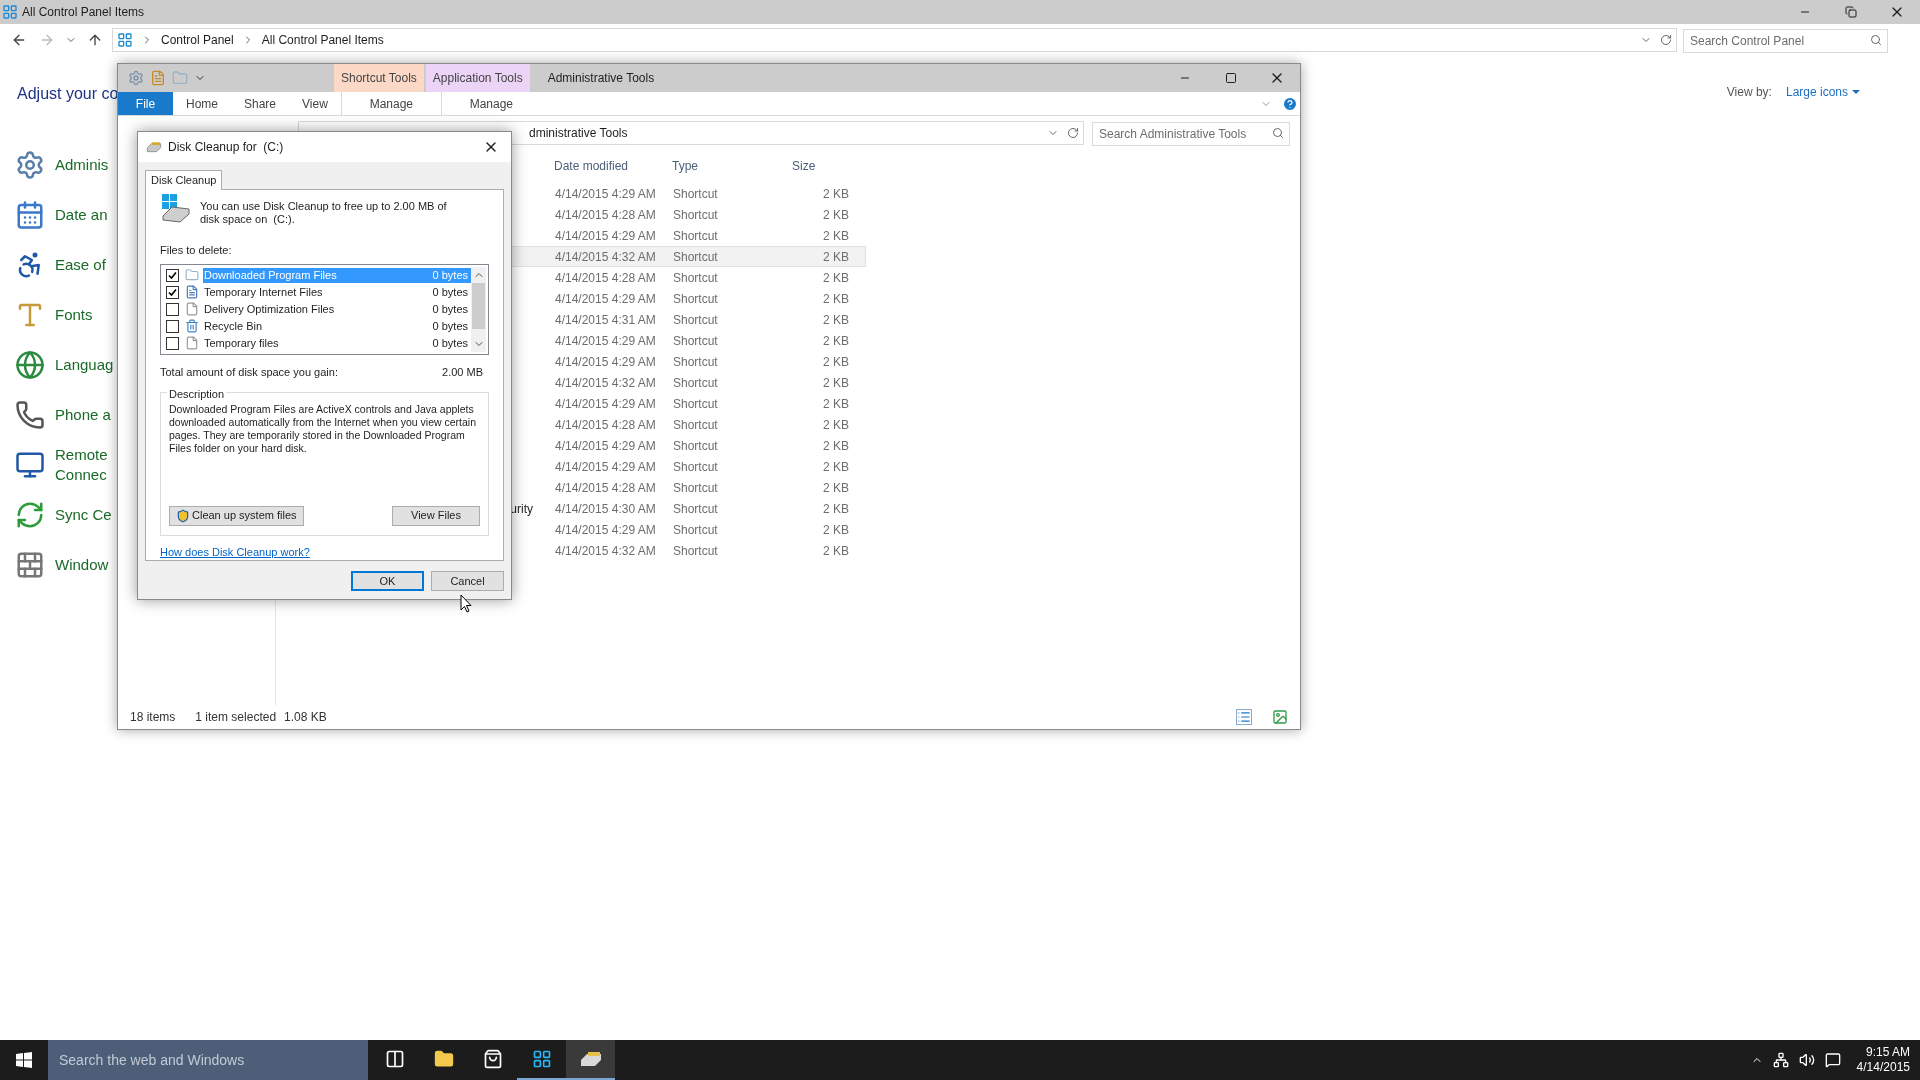 Image resolution: width=1920 pixels, height=1080 pixels. Describe the element at coordinates (605, 257) in the screenshot. I see `table-cell-text: 4/14/2015 4:32 AM` at that location.